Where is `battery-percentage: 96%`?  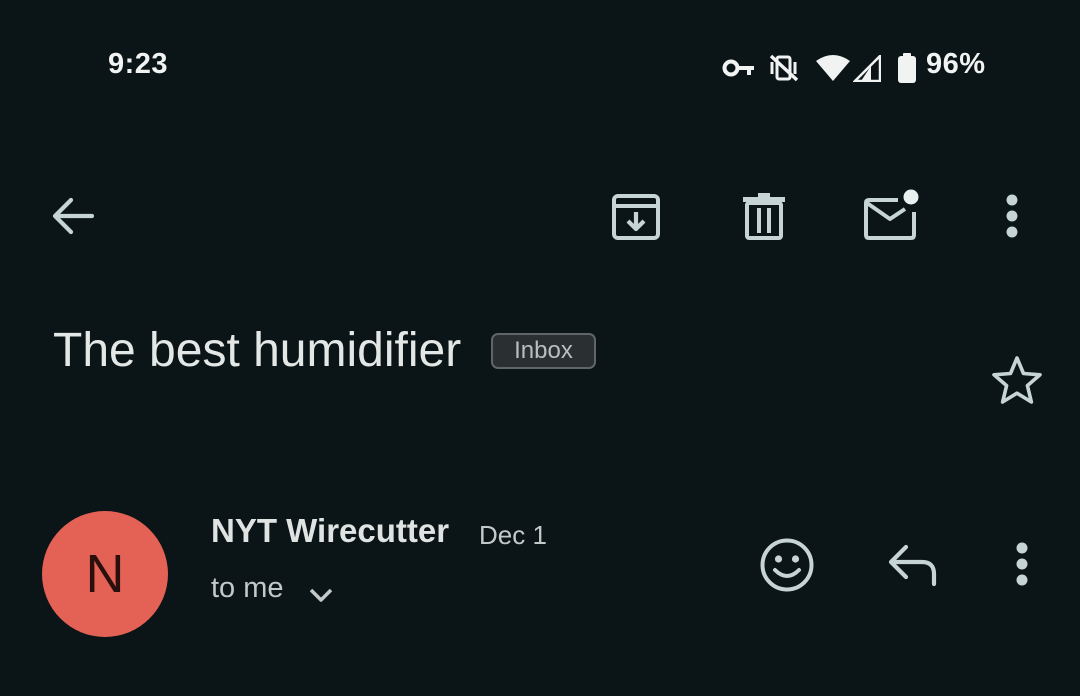 battery-percentage: 96% is located at coordinates (956, 64).